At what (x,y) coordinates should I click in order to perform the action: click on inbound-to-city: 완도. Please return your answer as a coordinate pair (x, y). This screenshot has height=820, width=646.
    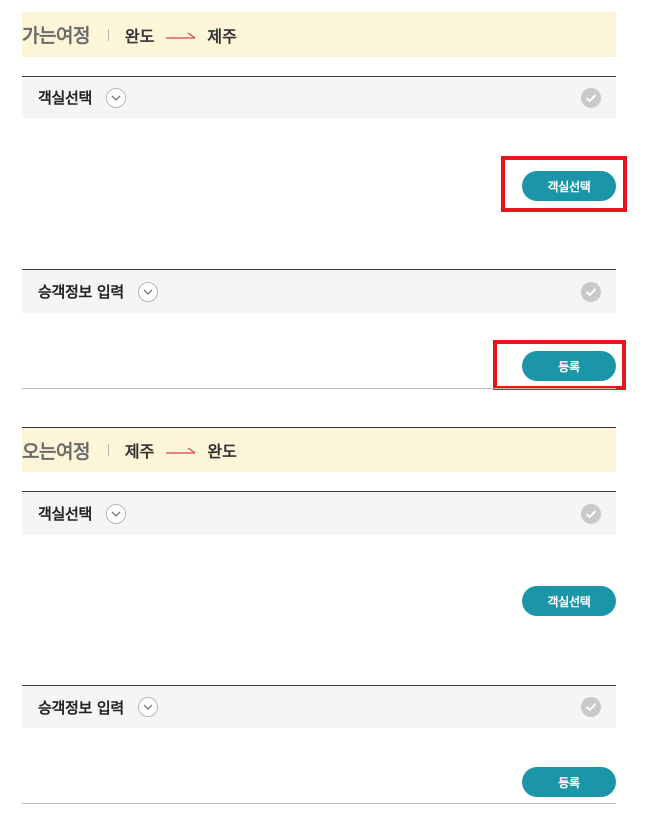
    Looking at the image, I should click on (222, 451).